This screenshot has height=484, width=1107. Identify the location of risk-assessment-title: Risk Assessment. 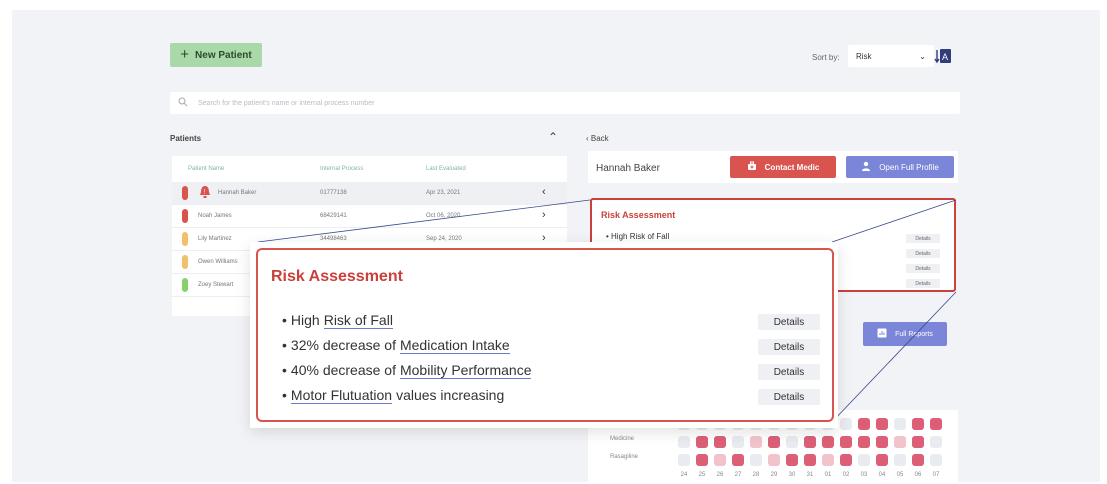
(337, 276).